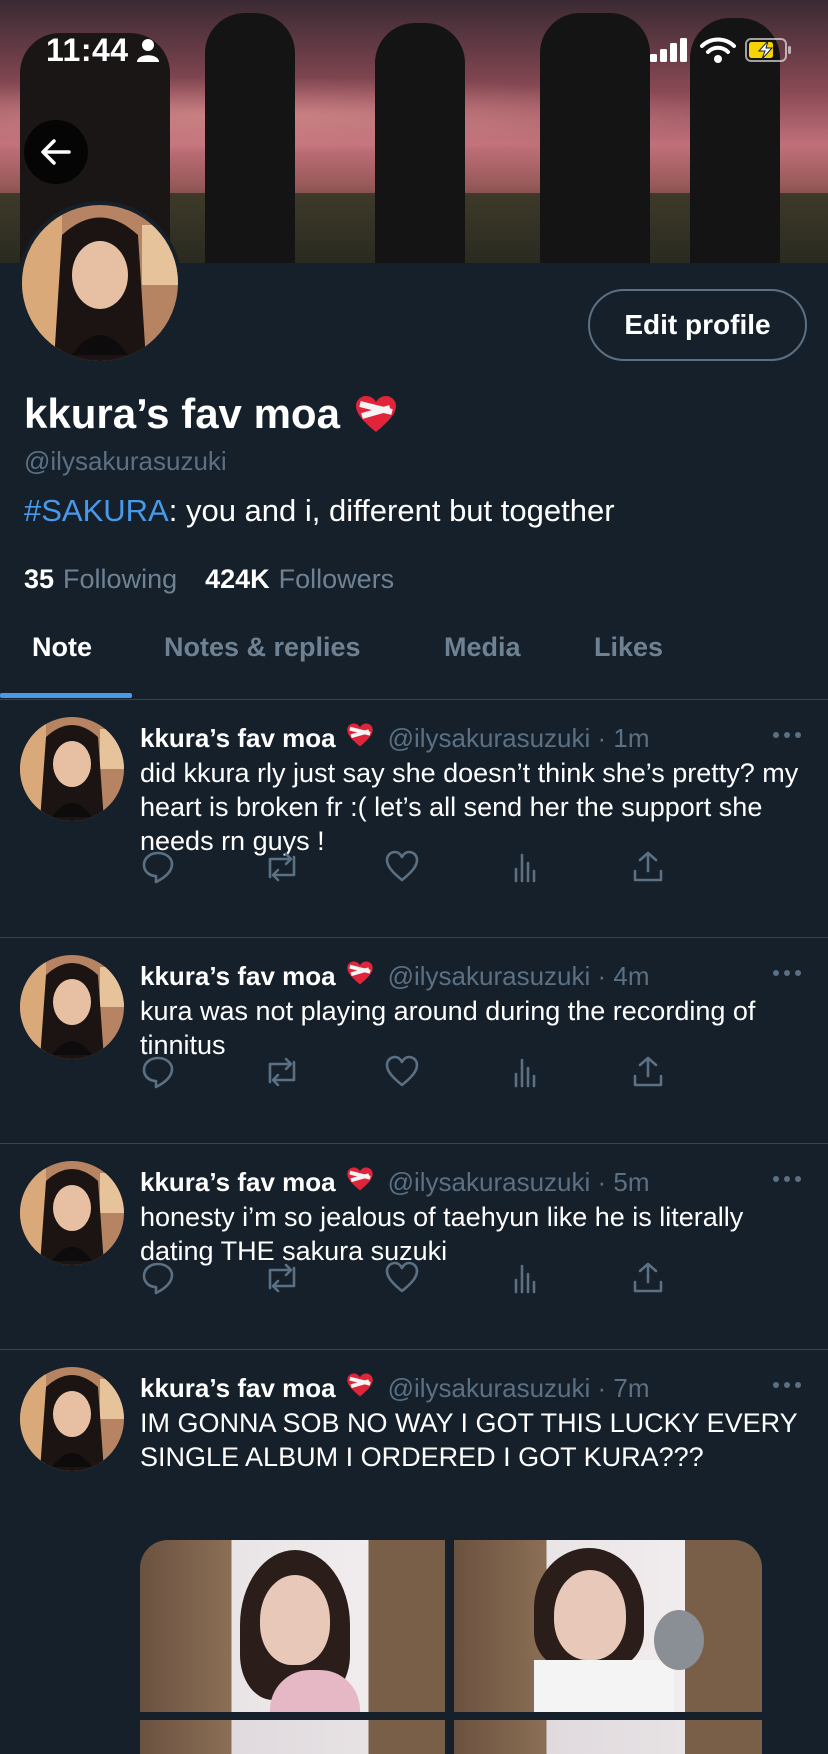  Describe the element at coordinates (768, 50) in the screenshot. I see `battery-charging-icon` at that location.